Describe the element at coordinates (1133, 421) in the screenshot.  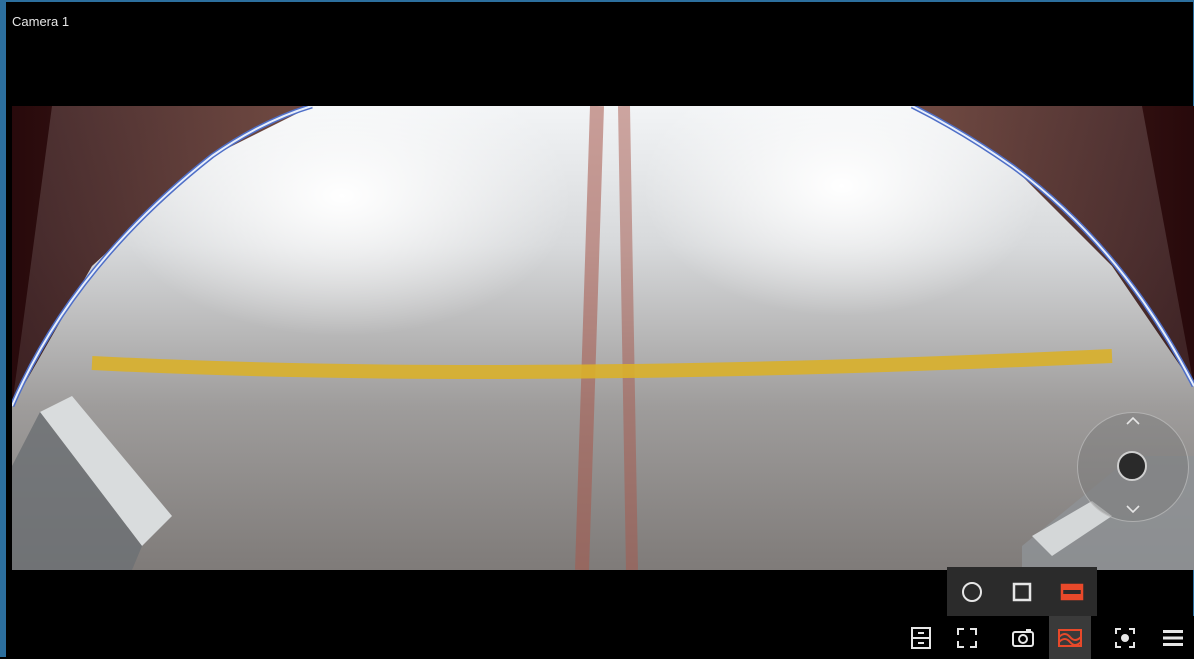
I see `chevron-up-icon` at that location.